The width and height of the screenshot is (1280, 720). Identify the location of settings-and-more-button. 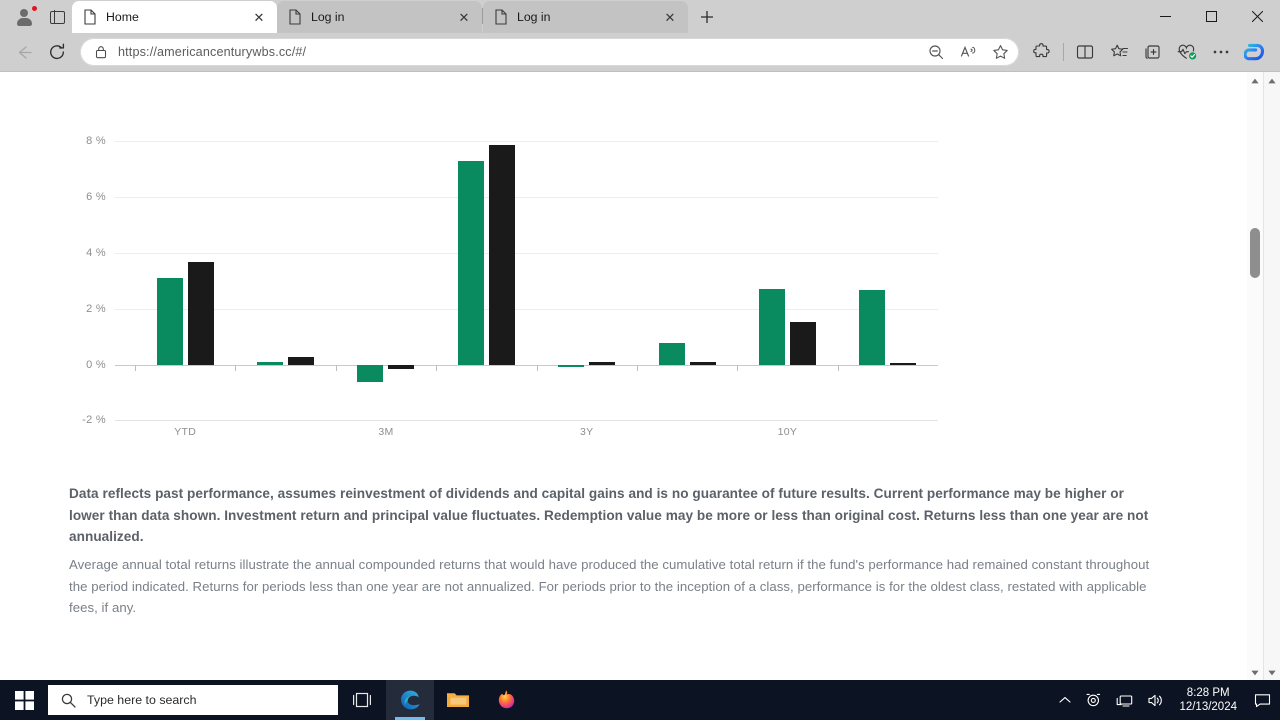
(1221, 52).